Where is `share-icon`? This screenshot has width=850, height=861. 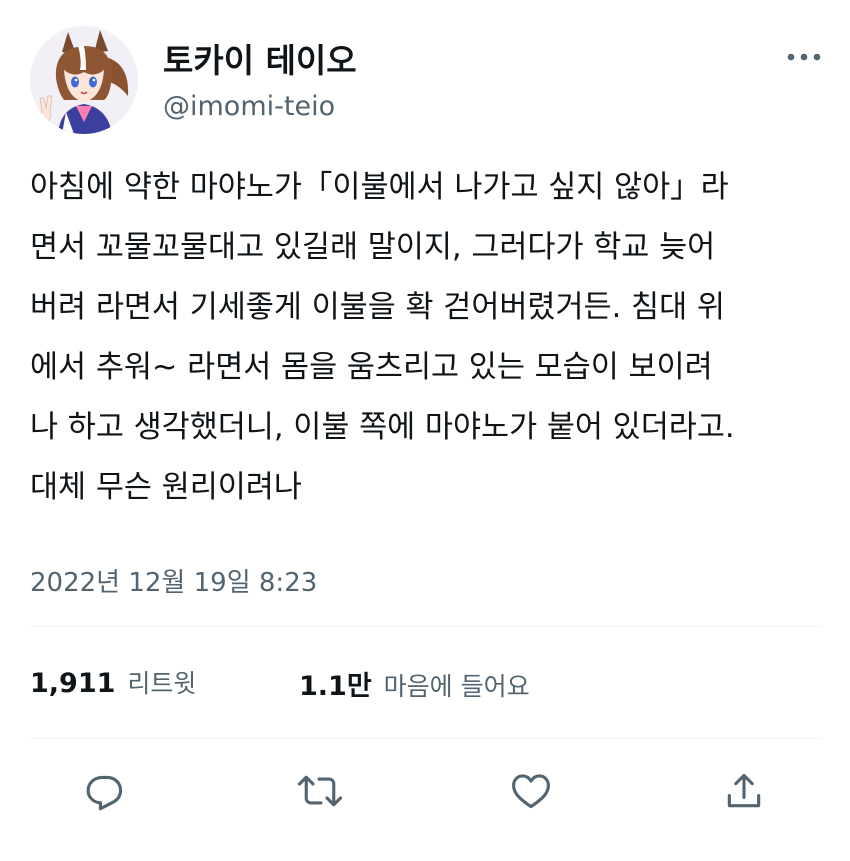 share-icon is located at coordinates (744, 790).